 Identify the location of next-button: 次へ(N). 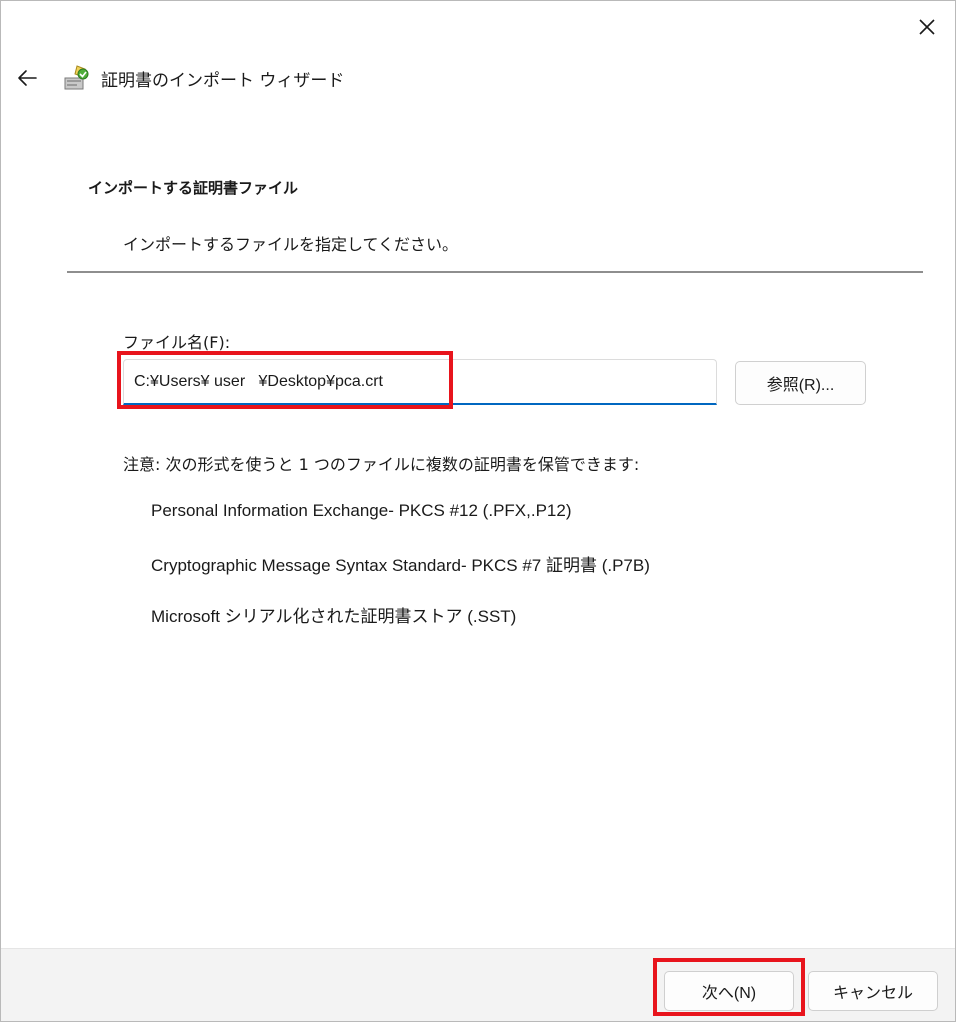
(729, 991).